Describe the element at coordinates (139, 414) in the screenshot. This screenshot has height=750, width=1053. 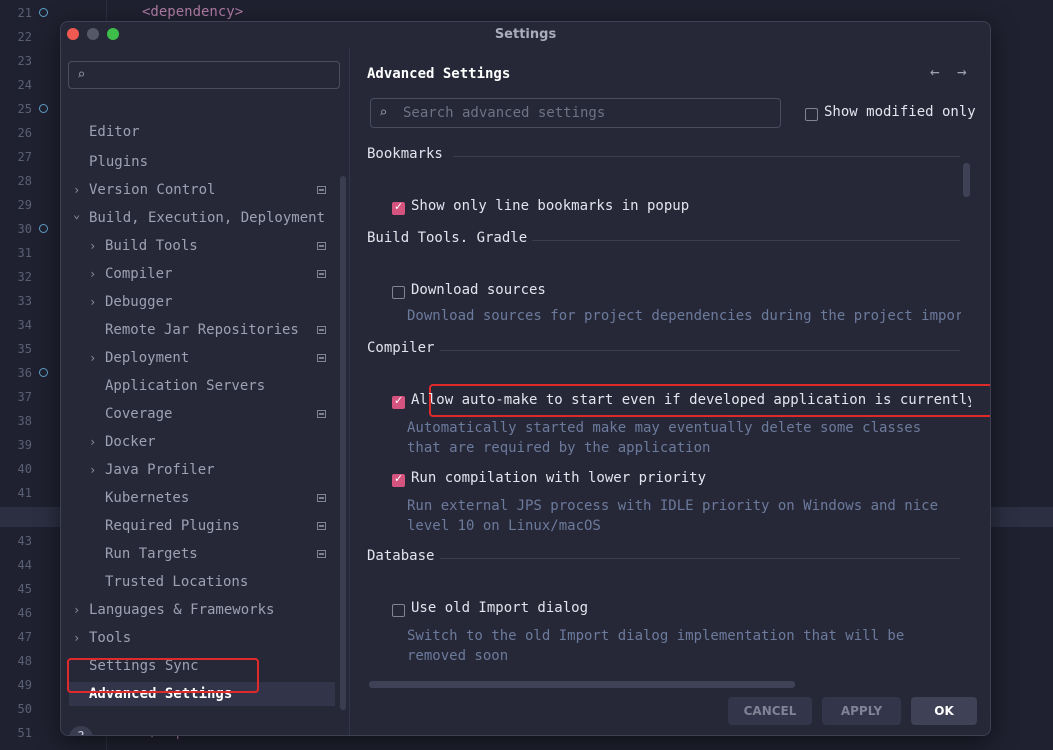
I see `sidebar-item-label: Coverage` at that location.